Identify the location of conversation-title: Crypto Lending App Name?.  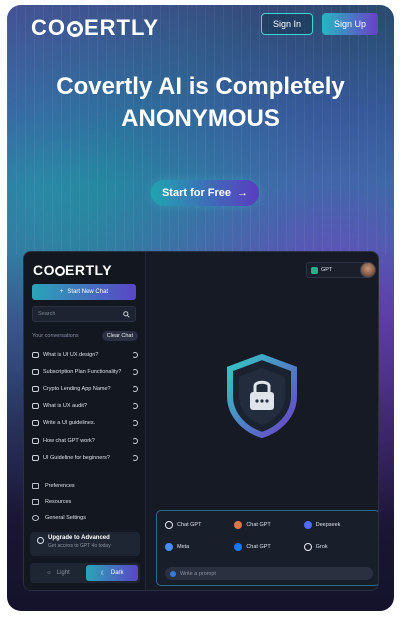
(77, 388).